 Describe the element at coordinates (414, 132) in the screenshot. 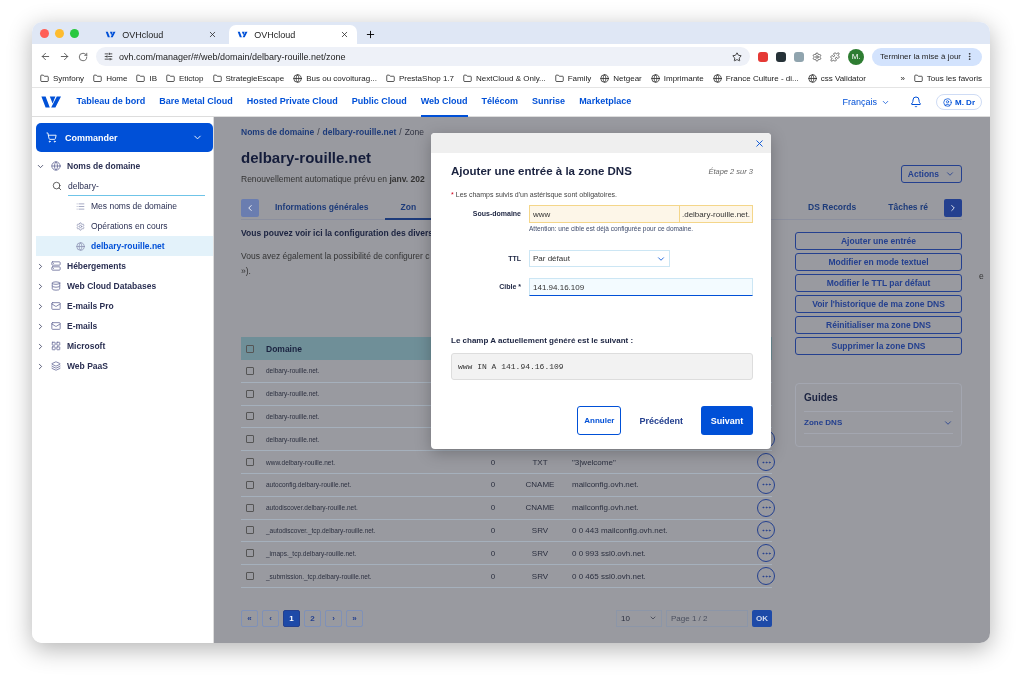

I see `breadcrumb-link: Zone` at that location.